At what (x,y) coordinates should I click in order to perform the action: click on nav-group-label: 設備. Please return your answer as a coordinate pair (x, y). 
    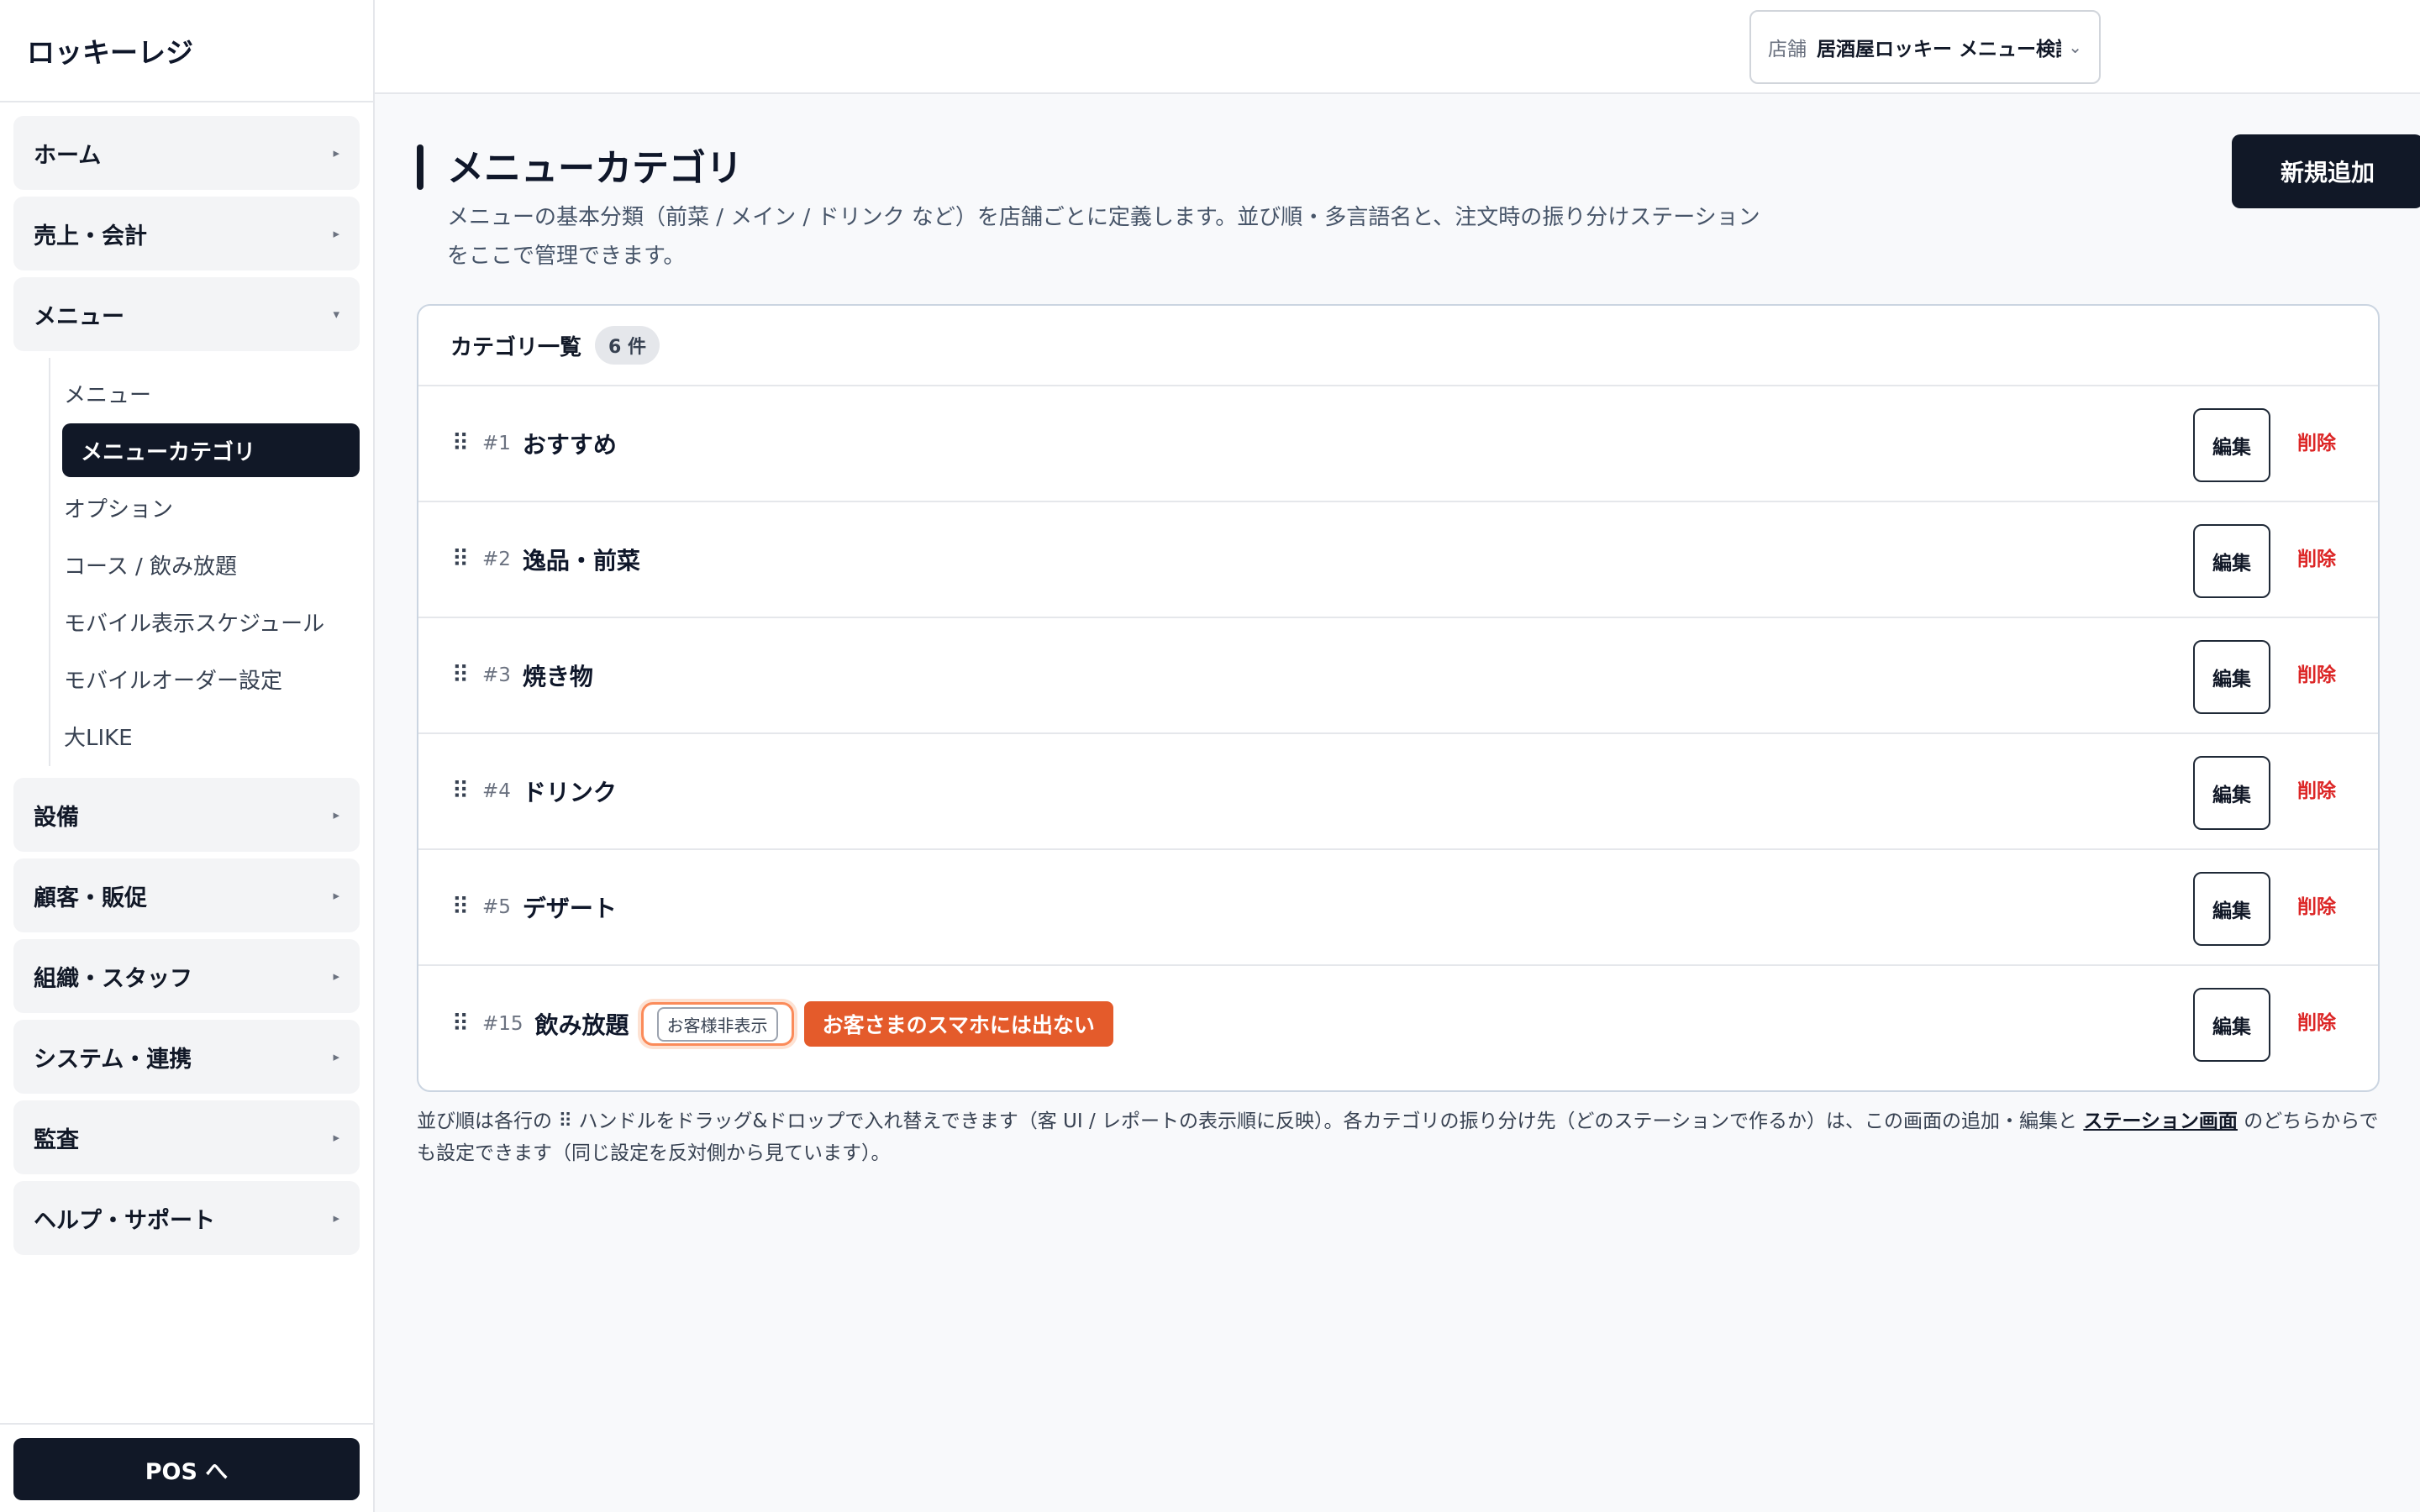
    Looking at the image, I should click on (56, 817).